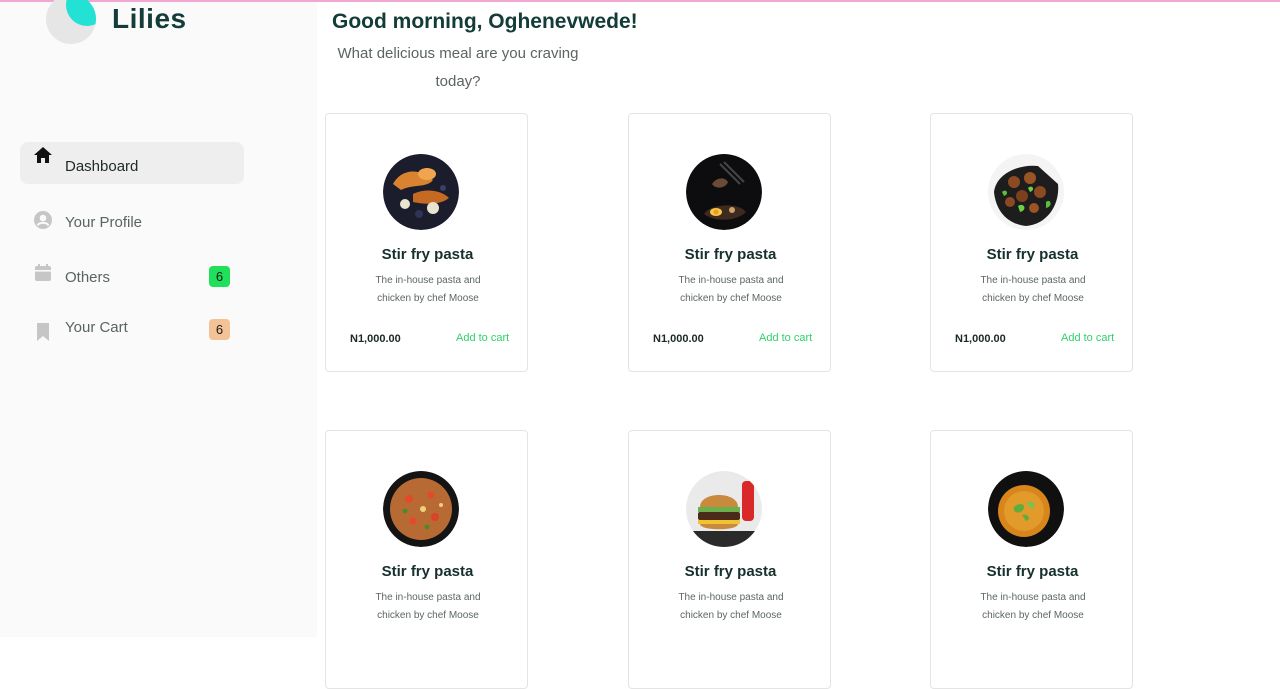  I want to click on sidebar-item-label: Dashboard, so click(102, 166).